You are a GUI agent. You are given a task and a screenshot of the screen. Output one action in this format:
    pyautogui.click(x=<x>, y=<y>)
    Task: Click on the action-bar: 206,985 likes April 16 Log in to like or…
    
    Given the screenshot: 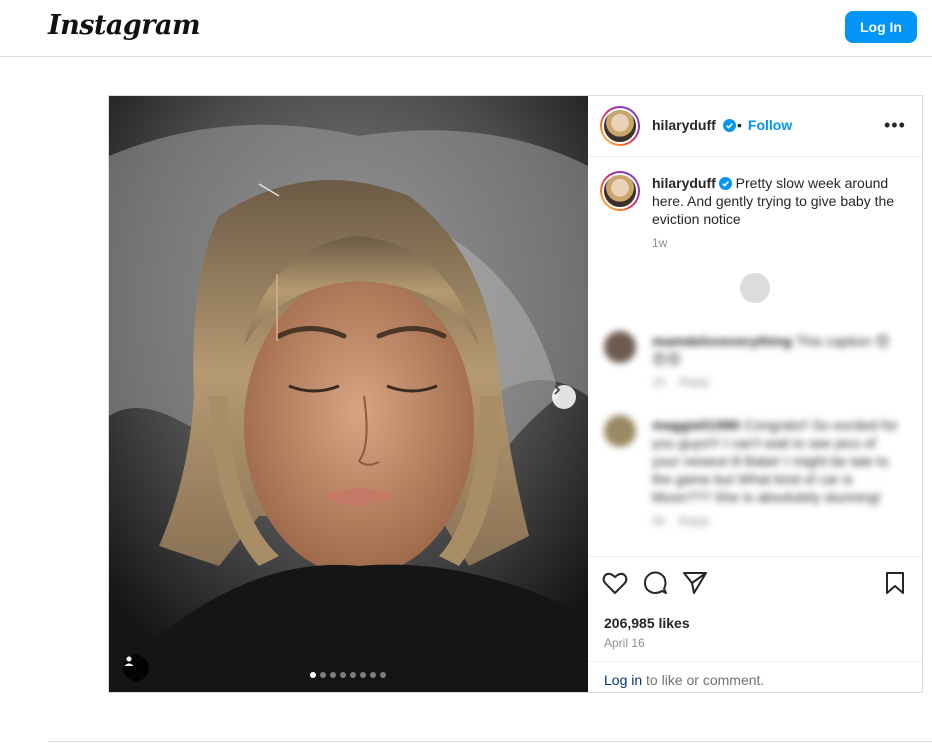 What is the action you would take?
    pyautogui.click(x=755, y=624)
    